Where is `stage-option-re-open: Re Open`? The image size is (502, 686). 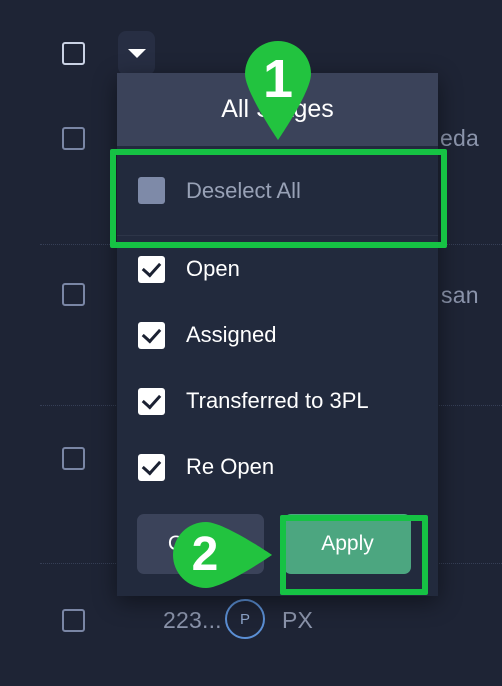
stage-option-re-open: Re Open is located at coordinates (277, 467).